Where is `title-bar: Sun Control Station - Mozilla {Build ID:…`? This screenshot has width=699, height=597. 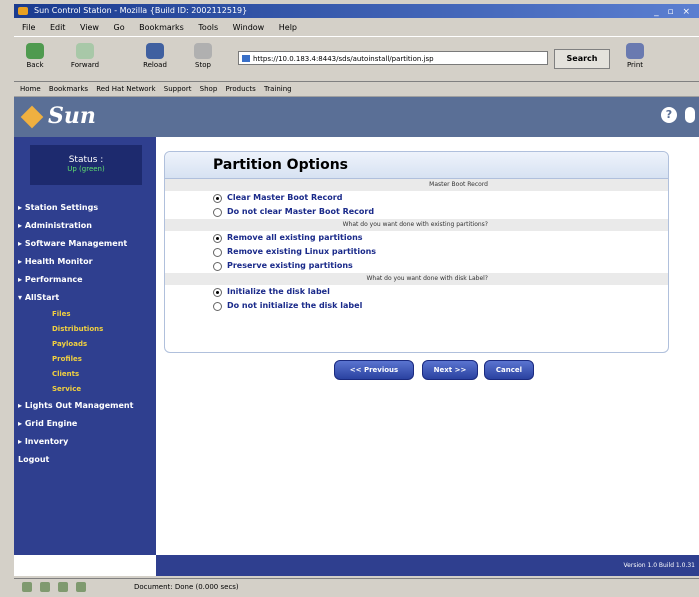
title-bar: Sun Control Station - Mozilla {Build ID:… is located at coordinates (356, 11).